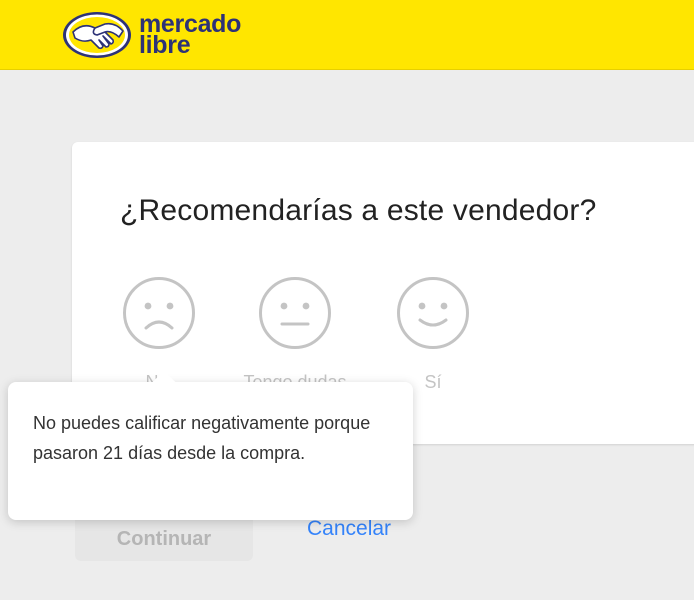 Image resolution: width=694 pixels, height=600 pixels. I want to click on brand-name: mercado libre, so click(190, 35).